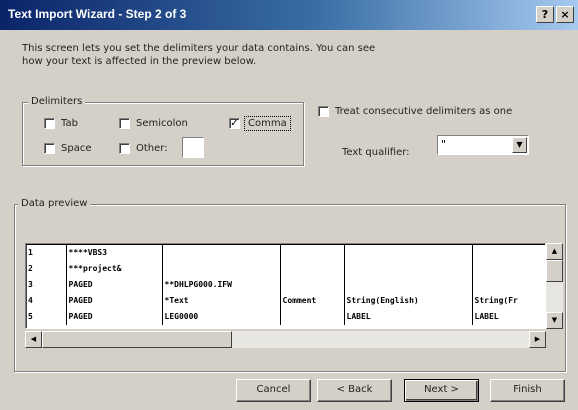  Describe the element at coordinates (441, 390) in the screenshot. I see `next-button: Next >` at that location.